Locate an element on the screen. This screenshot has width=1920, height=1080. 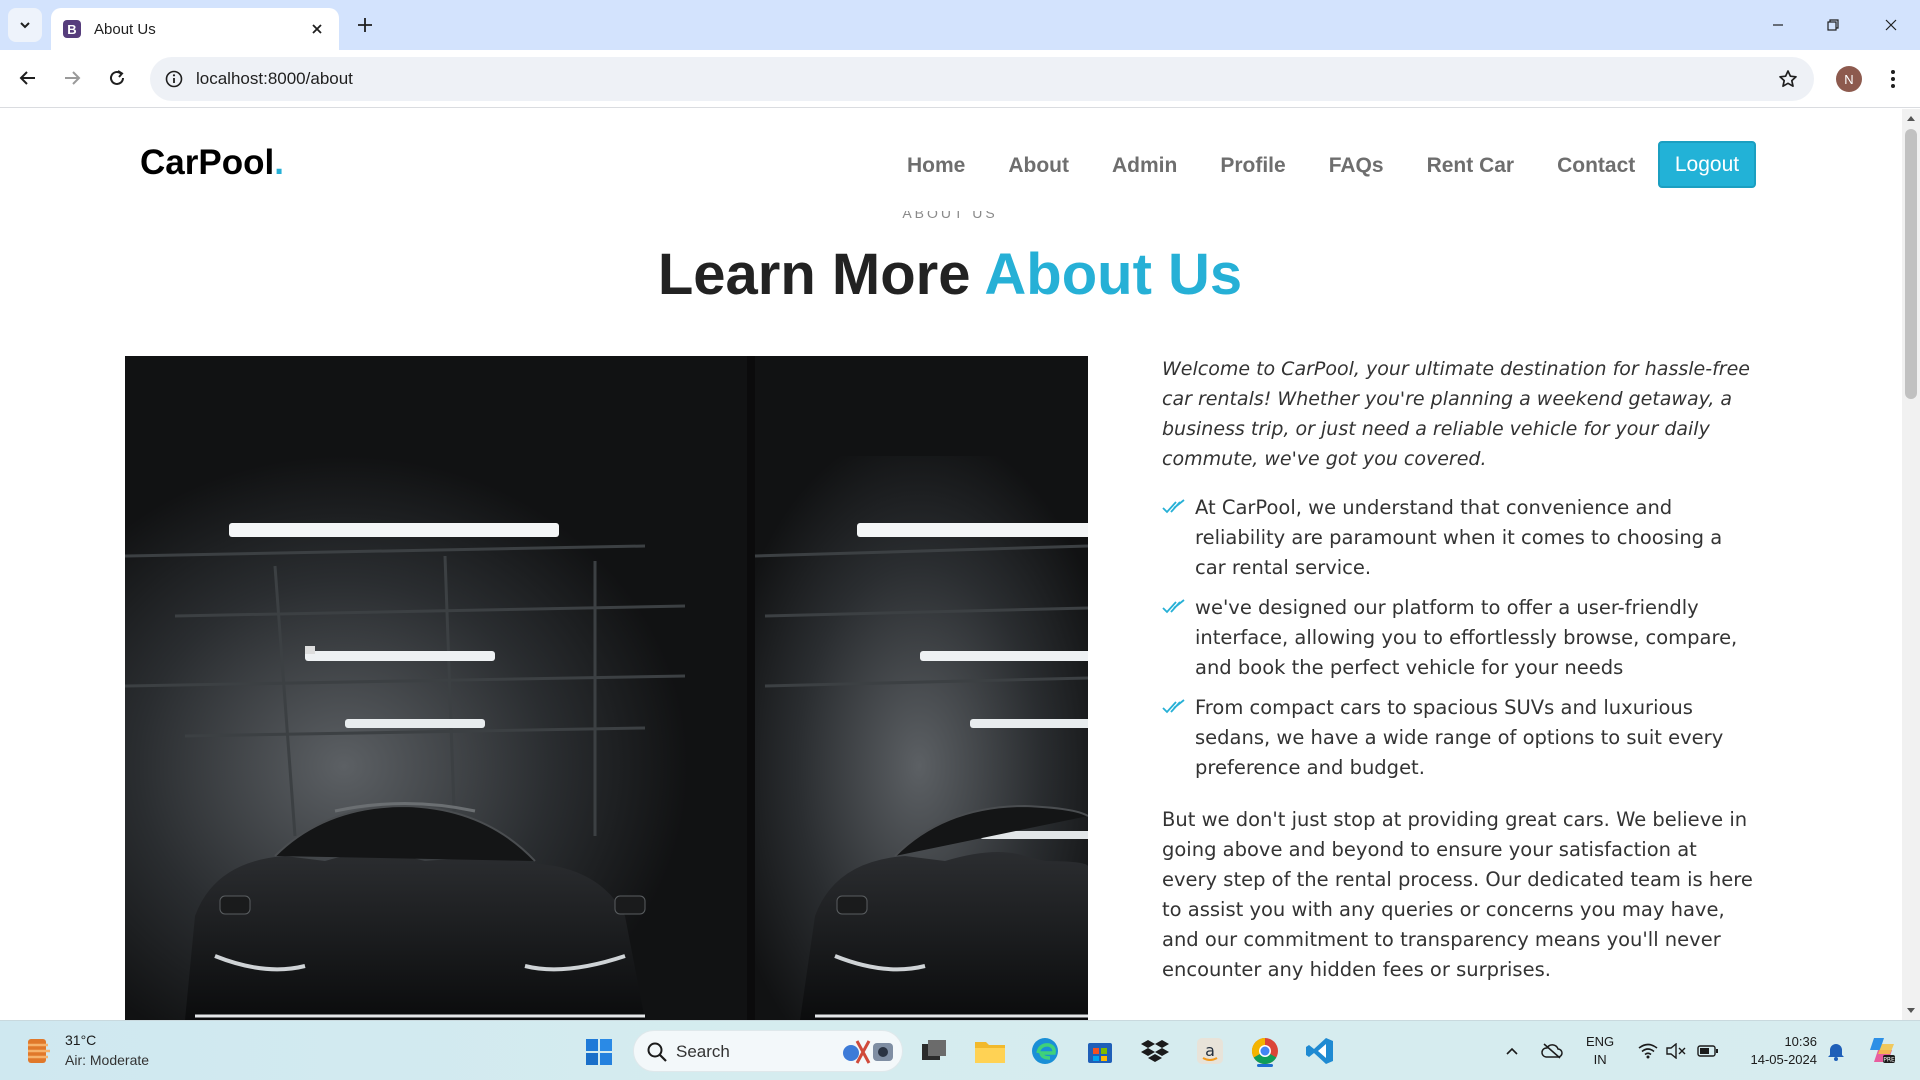
forward-button is located at coordinates (72, 78).